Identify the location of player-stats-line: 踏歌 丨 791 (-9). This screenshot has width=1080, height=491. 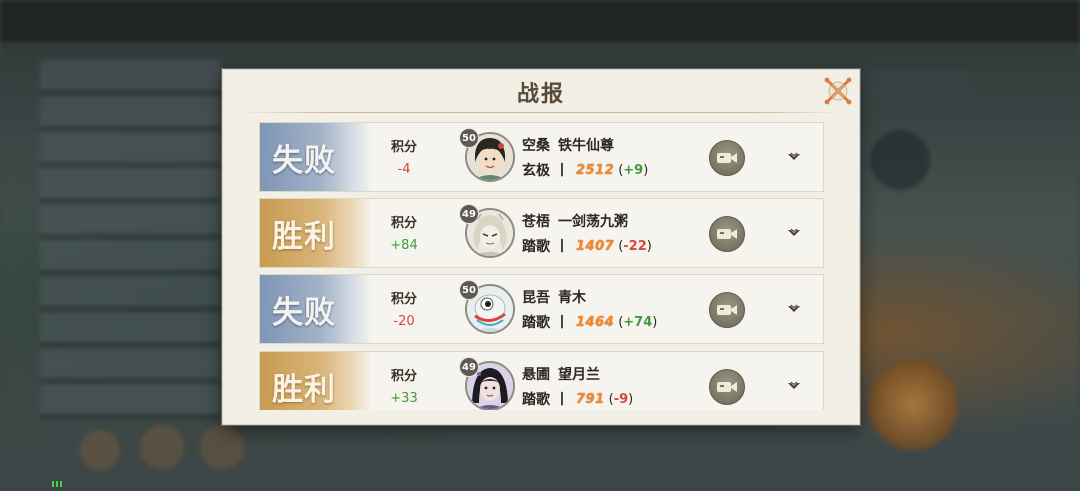
(577, 399).